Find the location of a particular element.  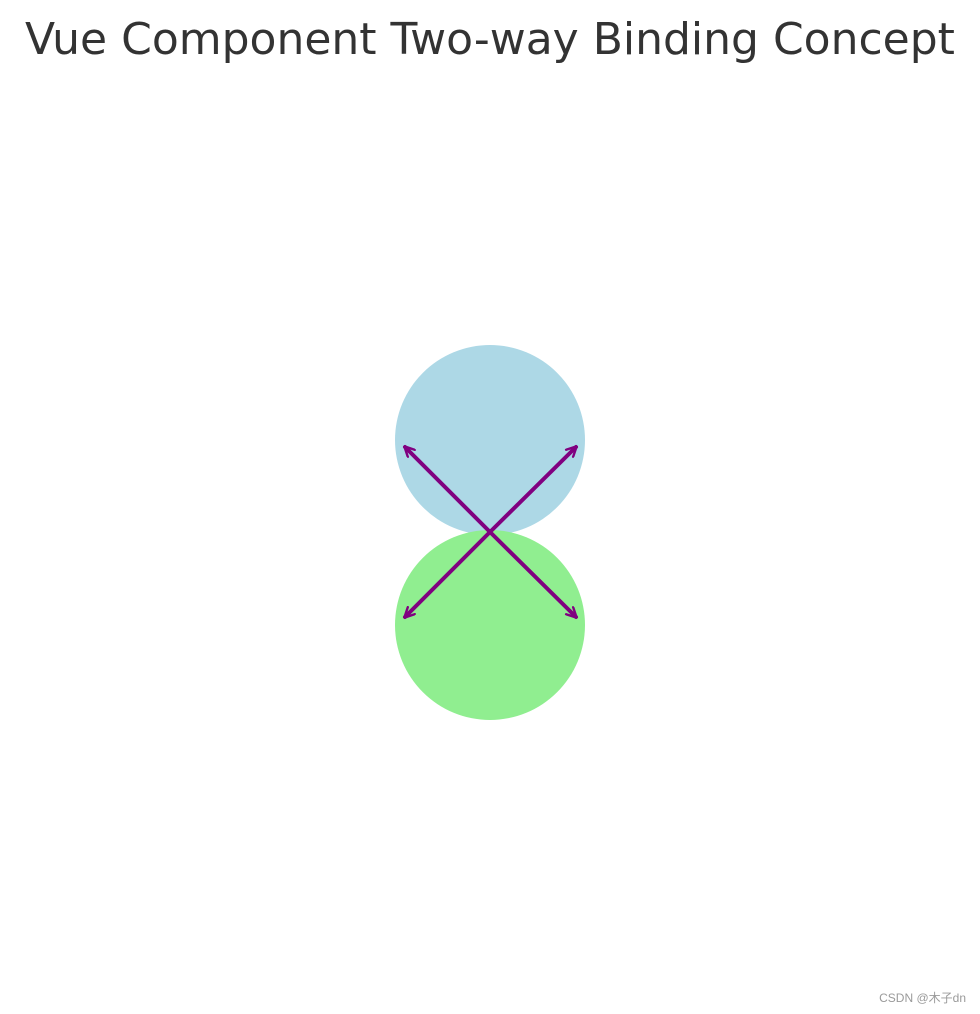

upper-circle-node is located at coordinates (490, 440).